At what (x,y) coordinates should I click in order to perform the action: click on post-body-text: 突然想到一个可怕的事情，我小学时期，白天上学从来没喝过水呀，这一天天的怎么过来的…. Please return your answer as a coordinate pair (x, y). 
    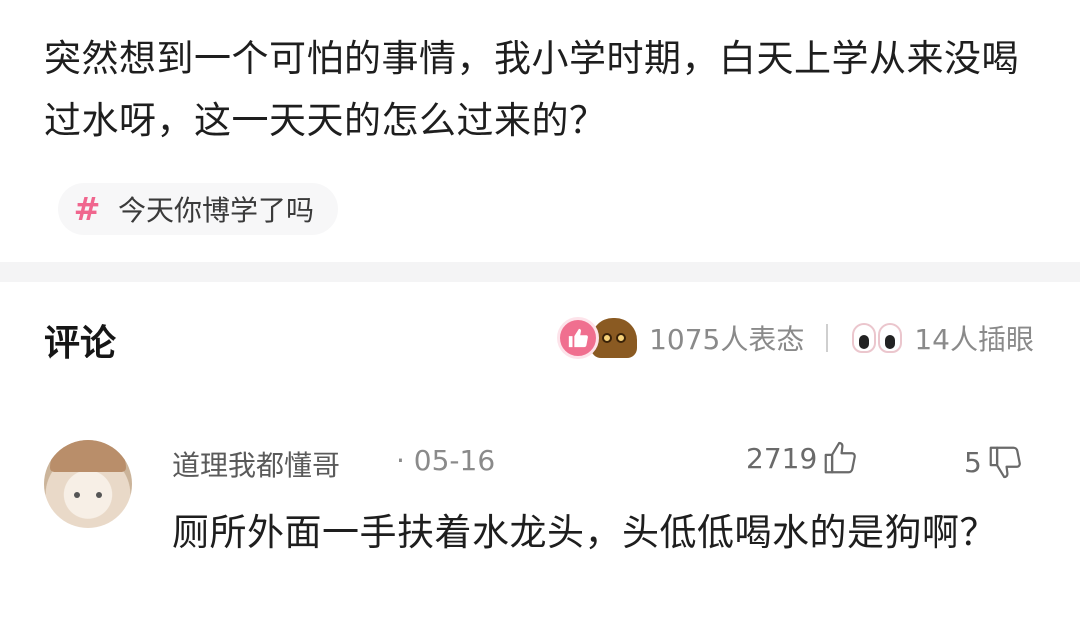
    Looking at the image, I should click on (531, 89).